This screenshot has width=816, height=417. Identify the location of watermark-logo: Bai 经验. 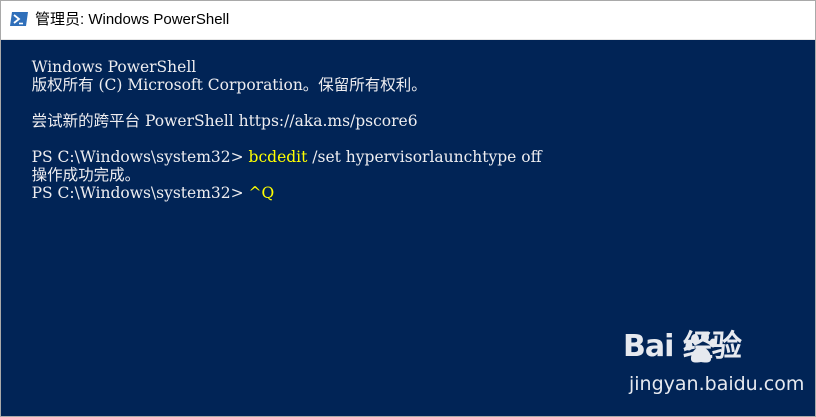
(682, 346).